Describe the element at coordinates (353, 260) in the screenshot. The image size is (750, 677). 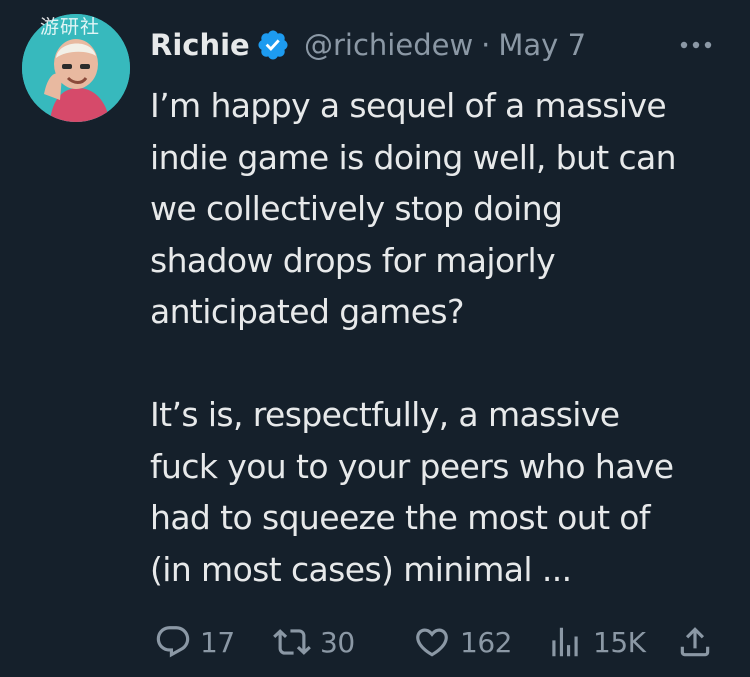
I see `tweet-text-line: shadow drops for majorly` at that location.